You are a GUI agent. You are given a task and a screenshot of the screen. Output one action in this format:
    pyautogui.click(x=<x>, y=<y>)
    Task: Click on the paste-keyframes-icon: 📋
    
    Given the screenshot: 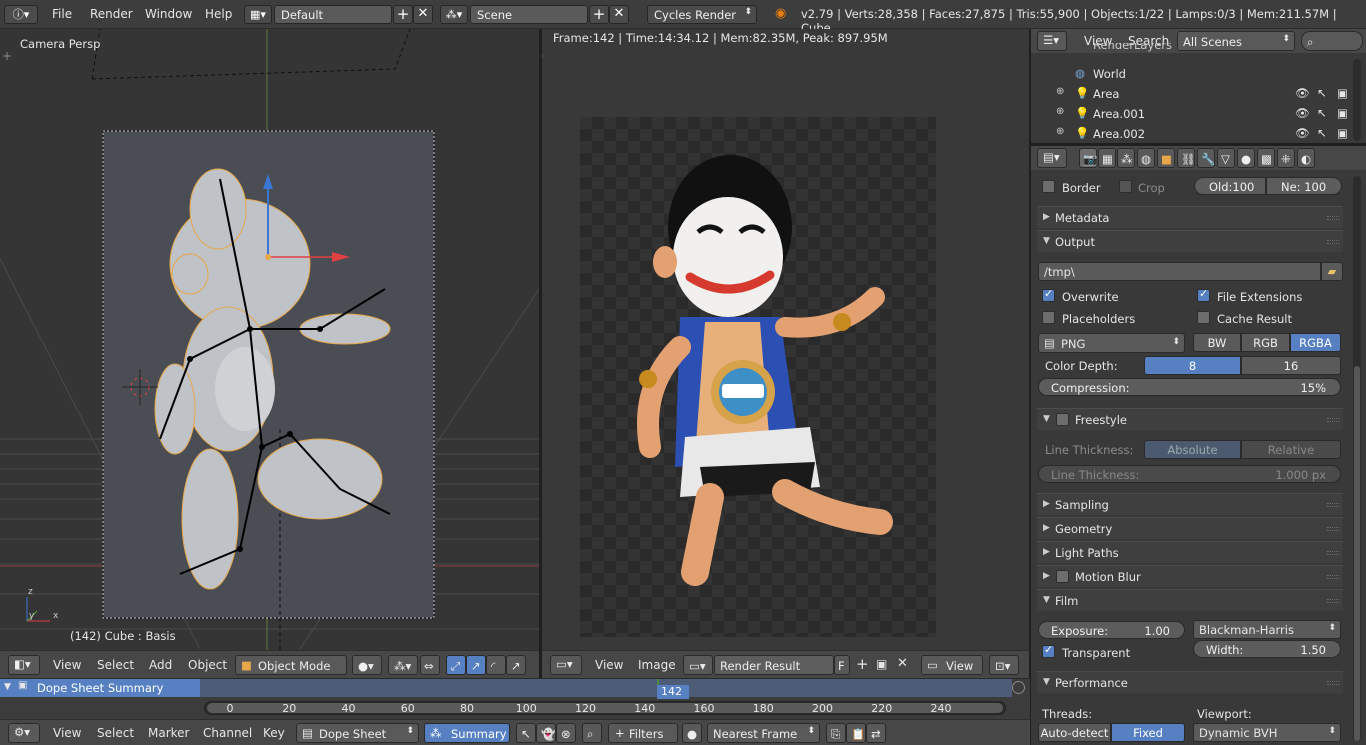 What is the action you would take?
    pyautogui.click(x=856, y=733)
    